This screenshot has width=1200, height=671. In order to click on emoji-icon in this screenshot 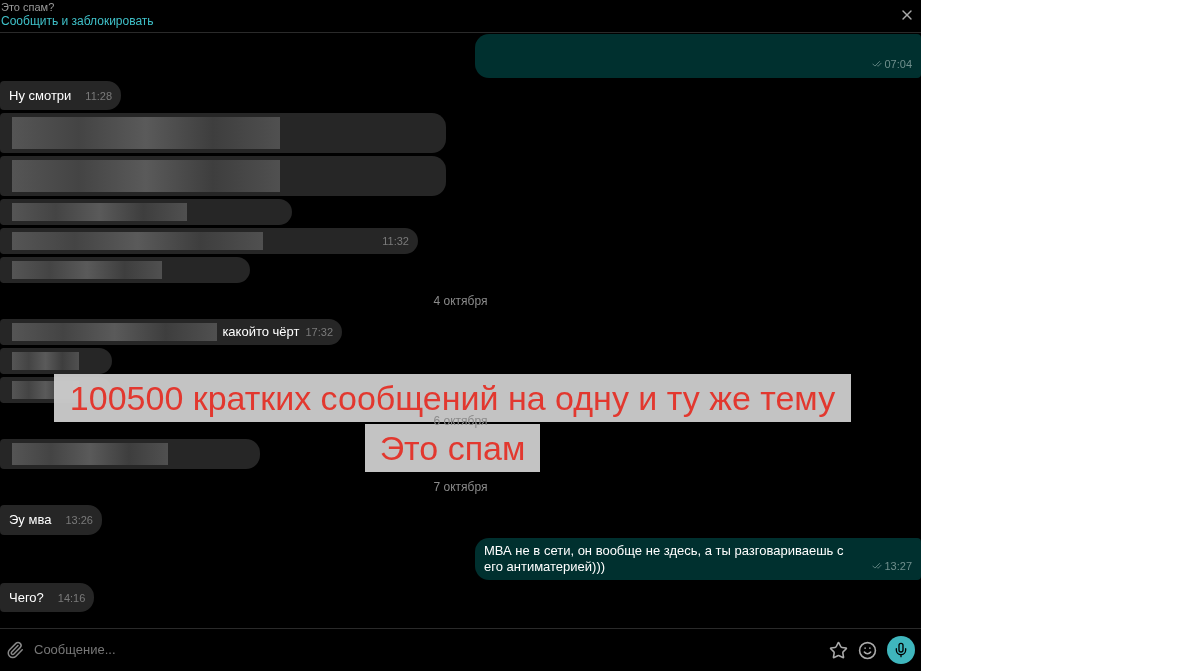, I will do `click(867, 650)`.